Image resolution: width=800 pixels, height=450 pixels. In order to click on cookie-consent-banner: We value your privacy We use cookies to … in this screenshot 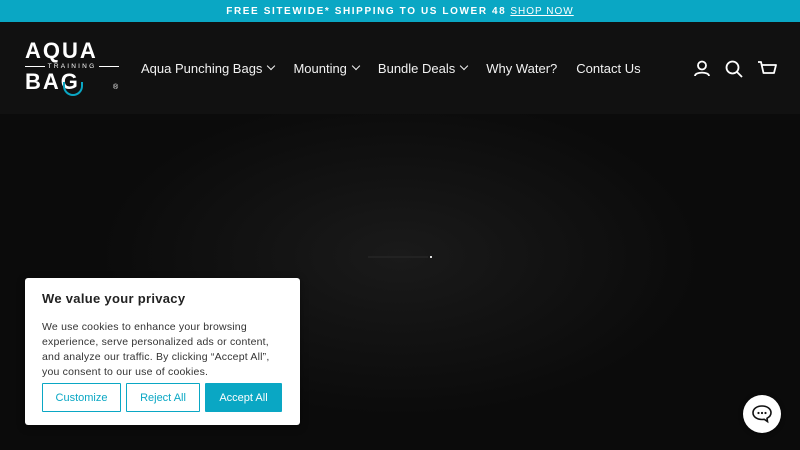, I will do `click(162, 351)`.